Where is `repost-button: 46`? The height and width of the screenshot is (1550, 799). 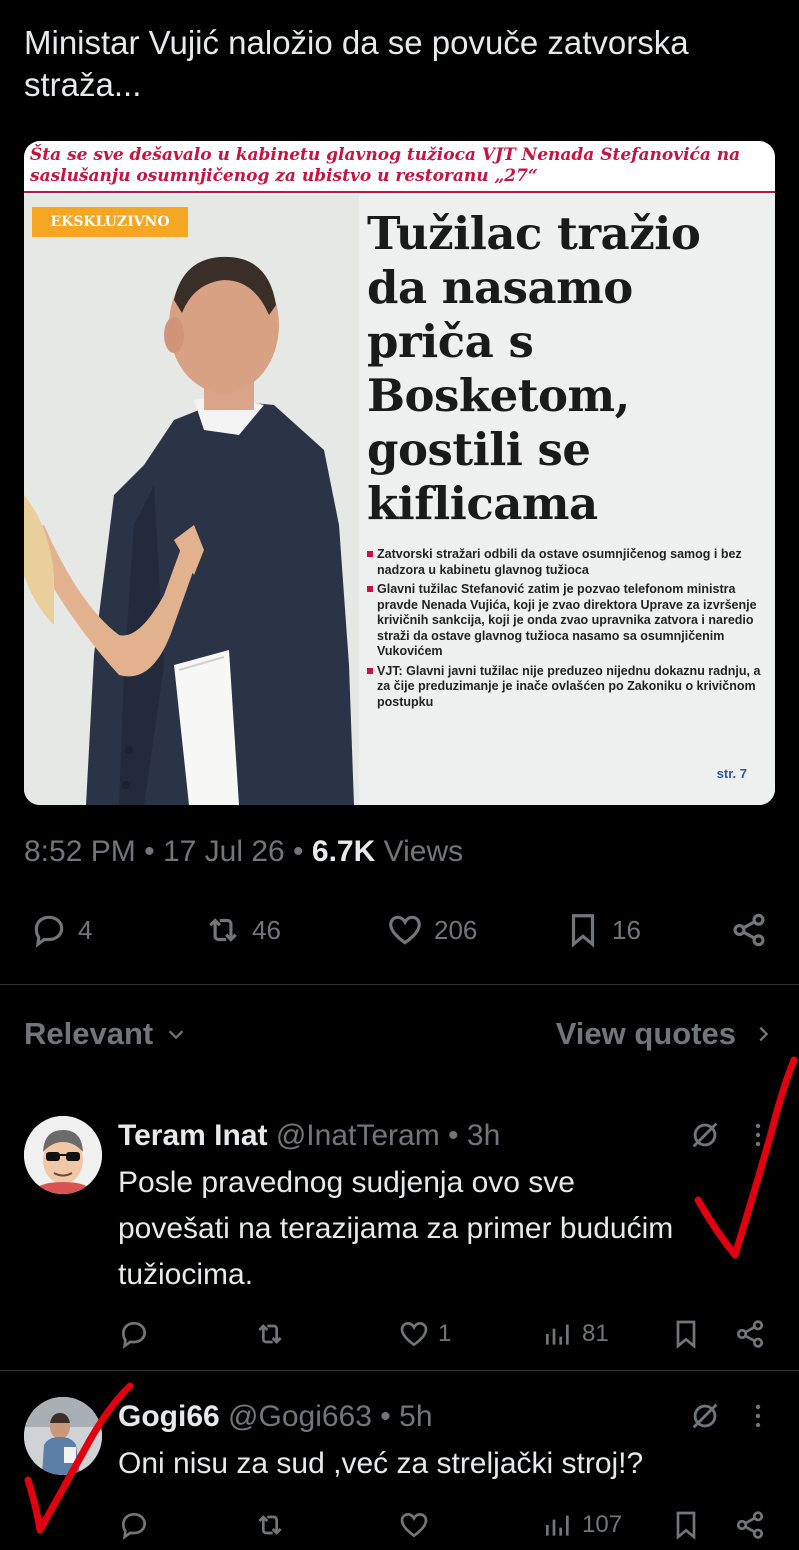 repost-button: 46 is located at coordinates (242, 930).